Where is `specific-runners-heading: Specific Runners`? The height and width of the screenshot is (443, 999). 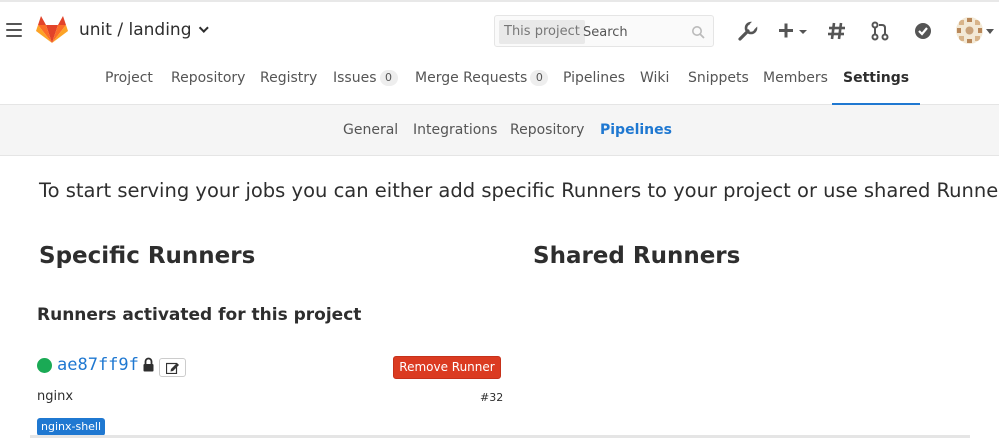
specific-runners-heading: Specific Runners is located at coordinates (147, 256).